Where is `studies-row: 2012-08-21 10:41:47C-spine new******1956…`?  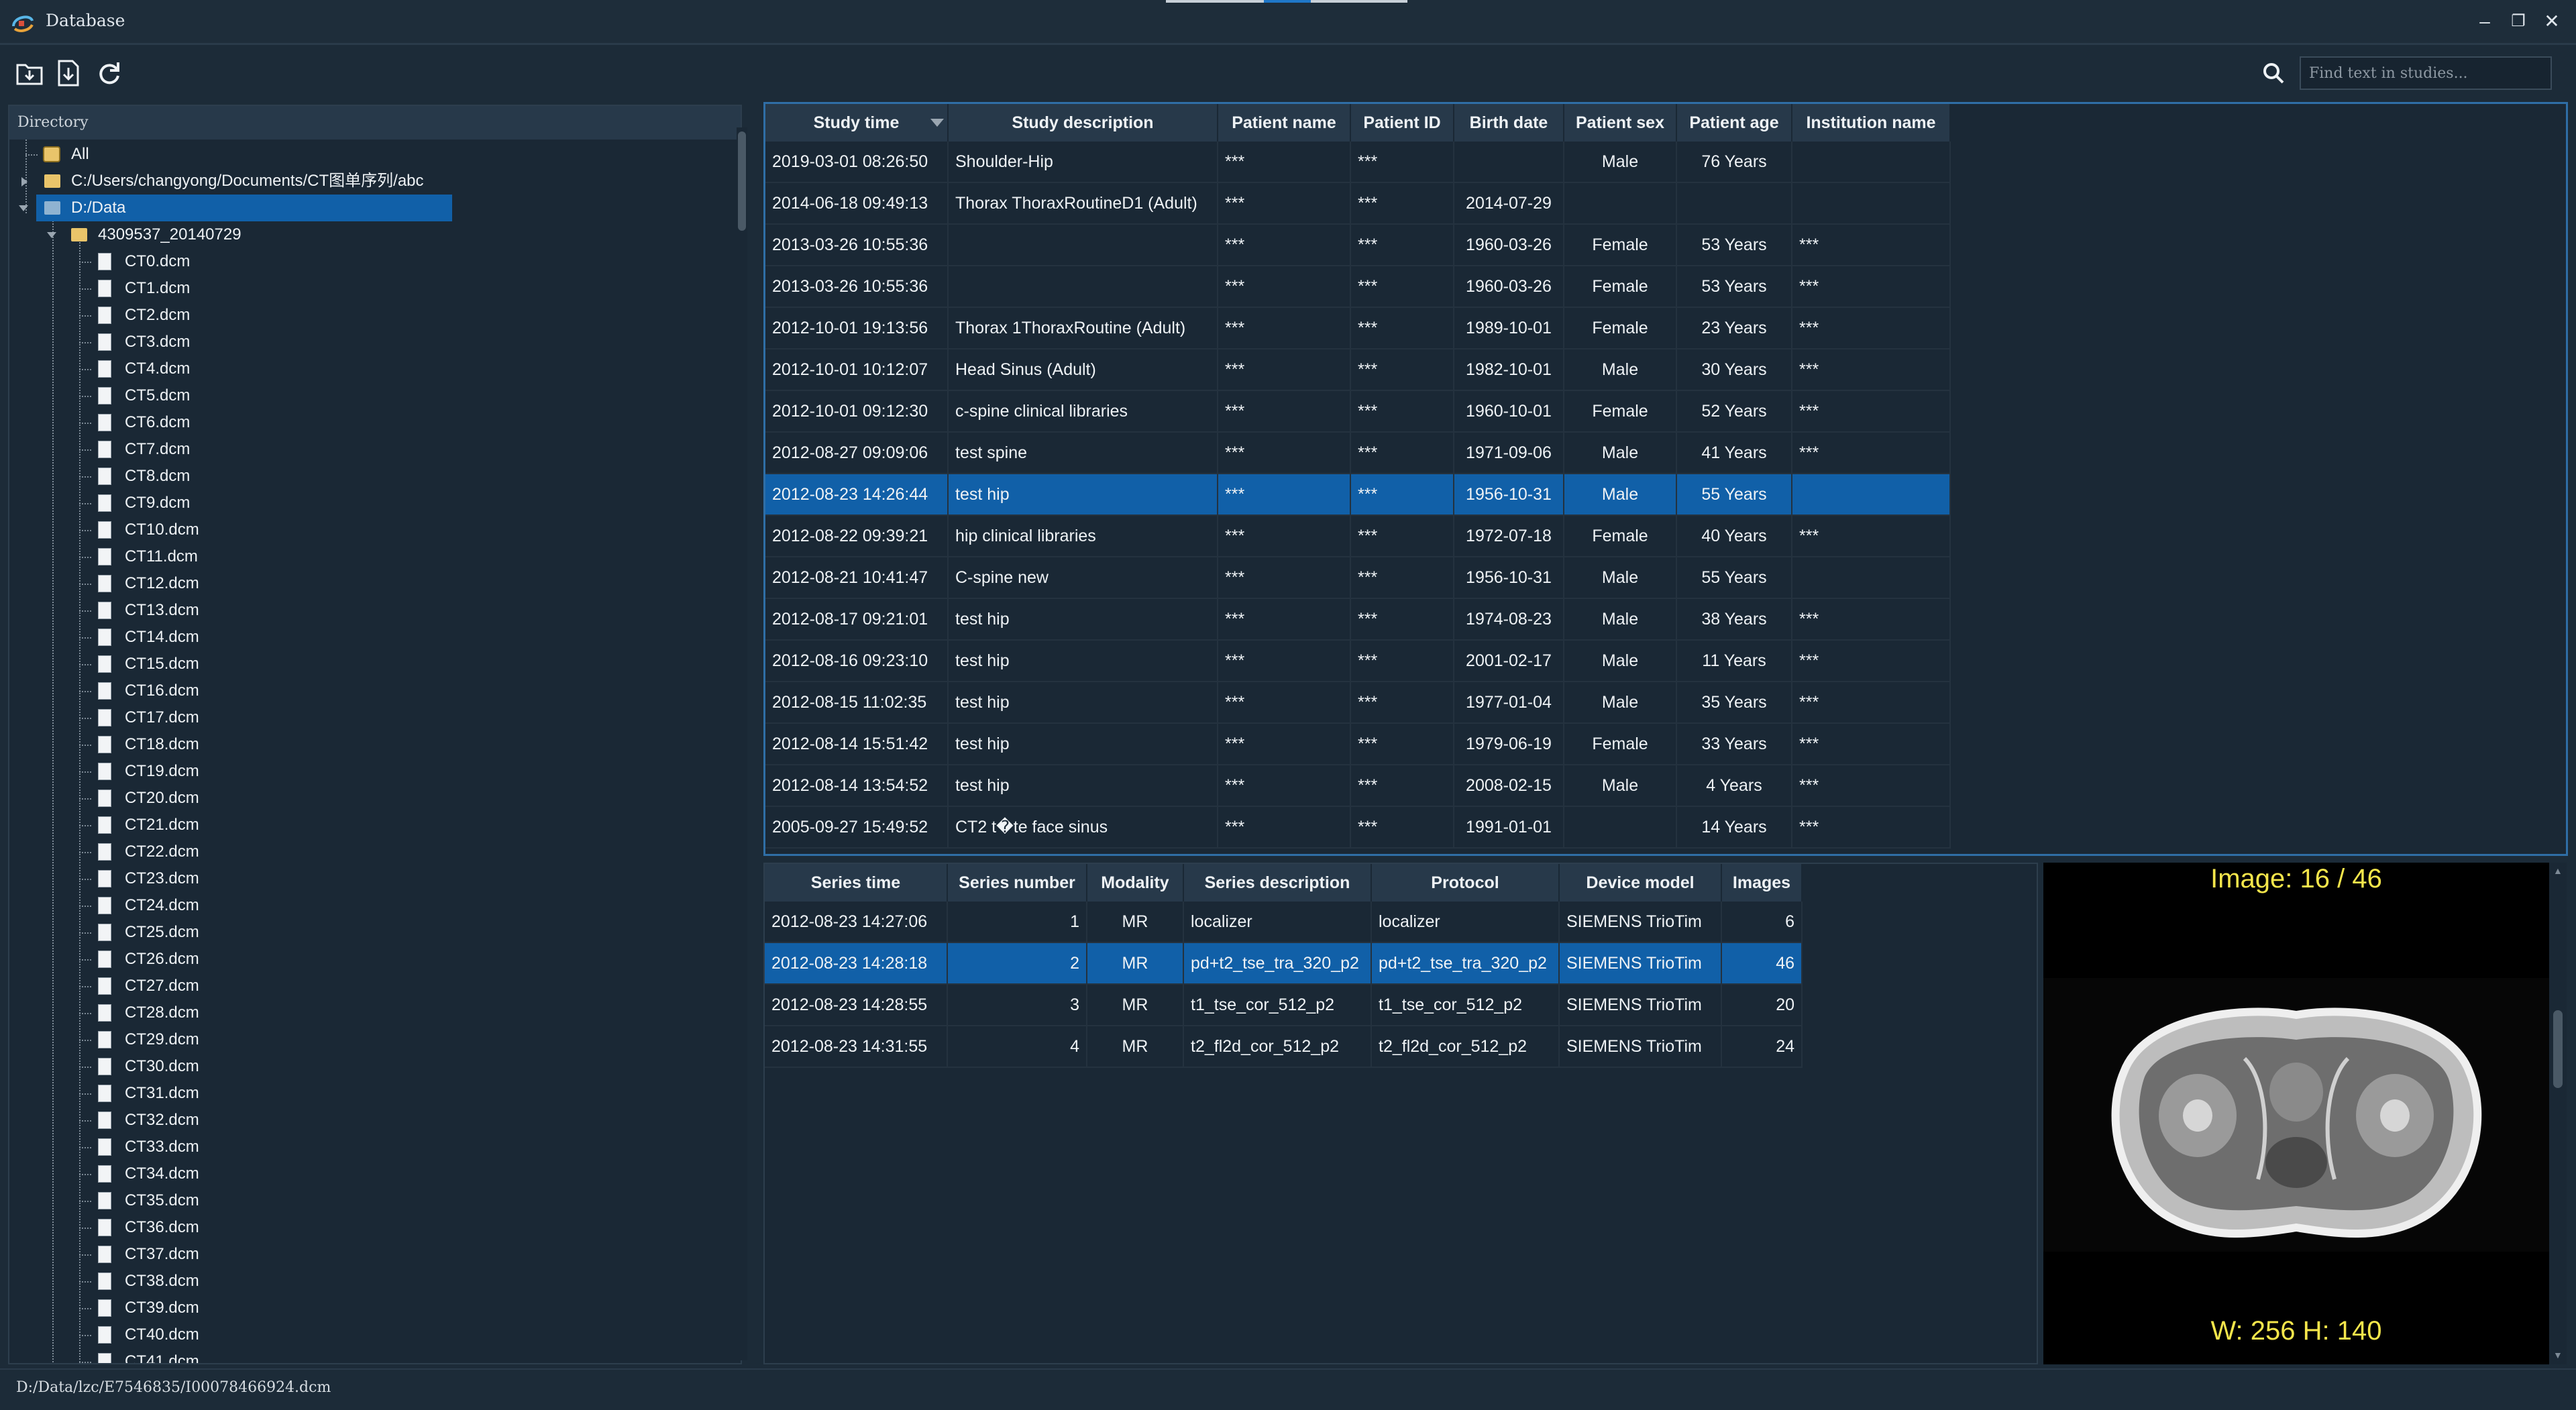
studies-row: 2012-08-21 10:41:47C-spine new******1956… is located at coordinates (1357, 577).